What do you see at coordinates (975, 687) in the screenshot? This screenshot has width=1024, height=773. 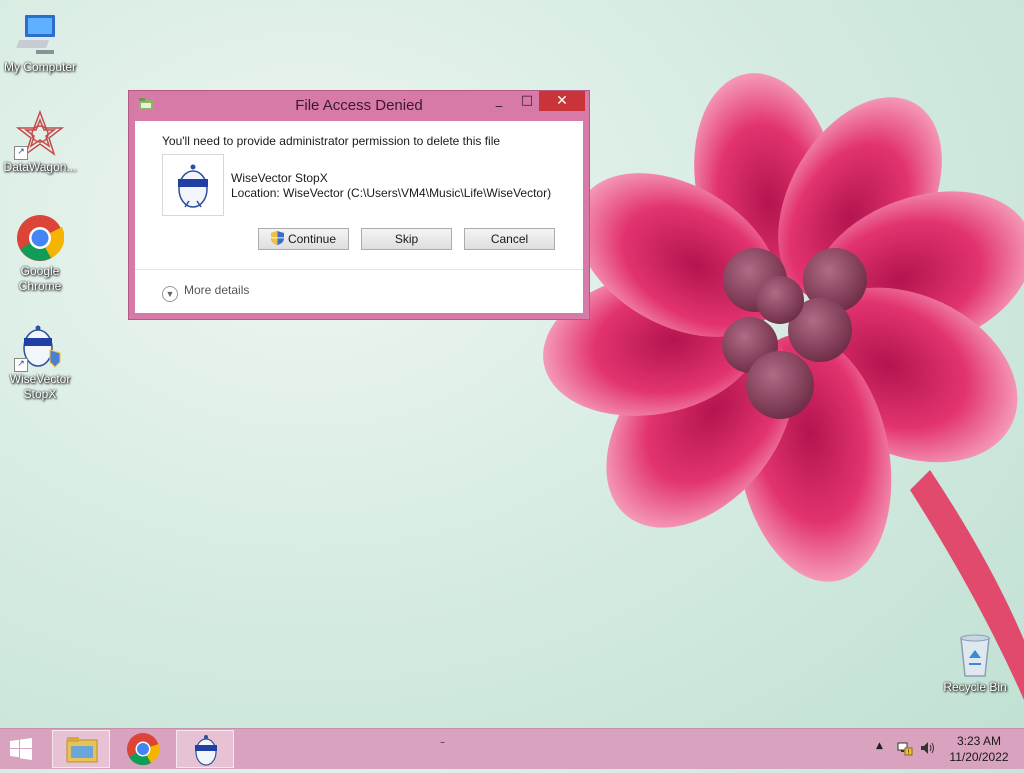 I see `desktop-icon-label: Recycle Bin` at bounding box center [975, 687].